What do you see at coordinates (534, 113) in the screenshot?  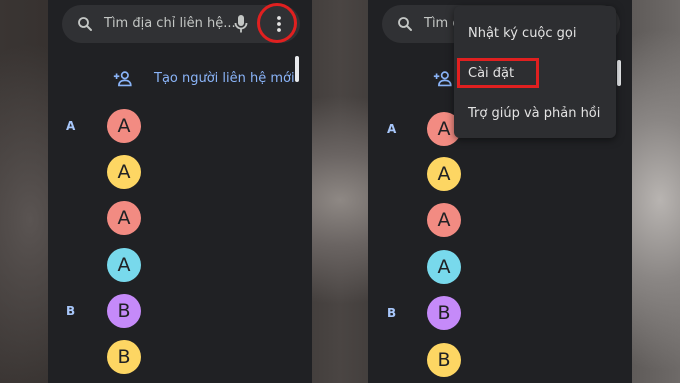 I see `menu-item-help-feedback: Trợ giúp và phản hồi` at bounding box center [534, 113].